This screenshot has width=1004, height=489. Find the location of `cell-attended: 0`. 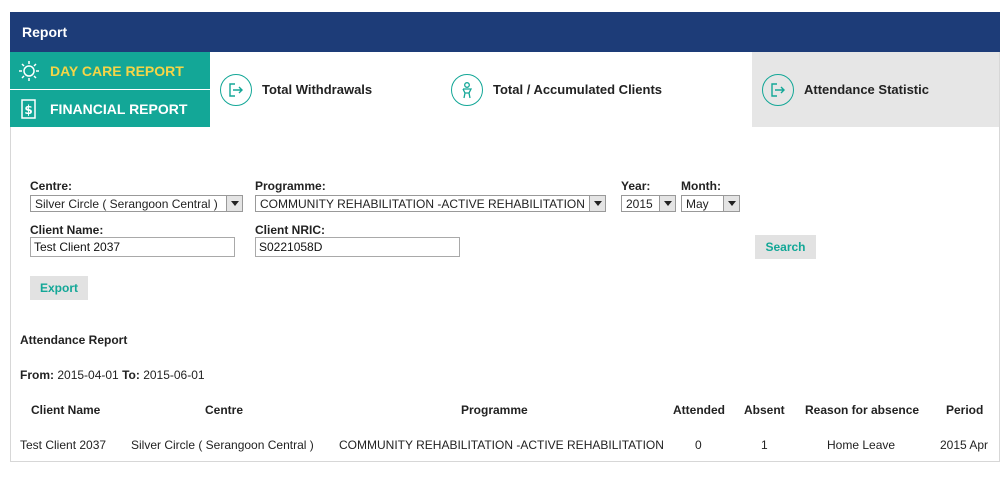

cell-attended: 0 is located at coordinates (698, 445).